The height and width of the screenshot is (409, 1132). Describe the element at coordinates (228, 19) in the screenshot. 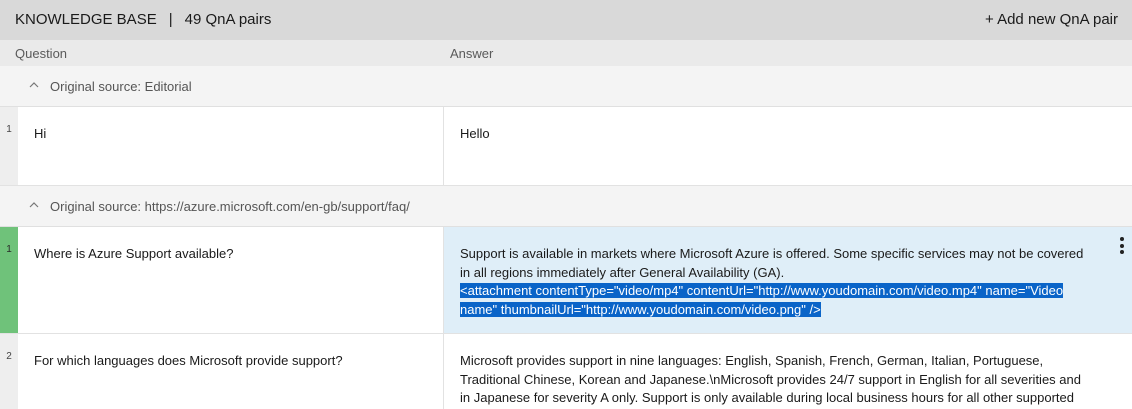

I see `pair-count: 49 QnA pairs` at that location.